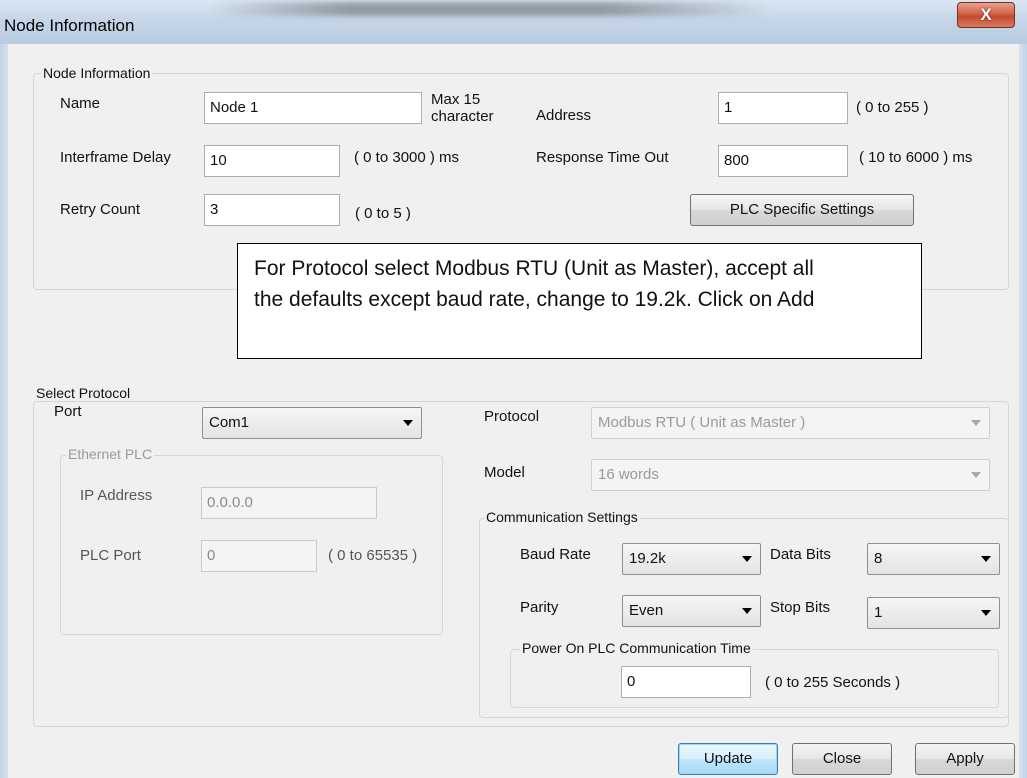 The width and height of the screenshot is (1027, 778). Describe the element at coordinates (504, 472) in the screenshot. I see `model-label: Model` at that location.